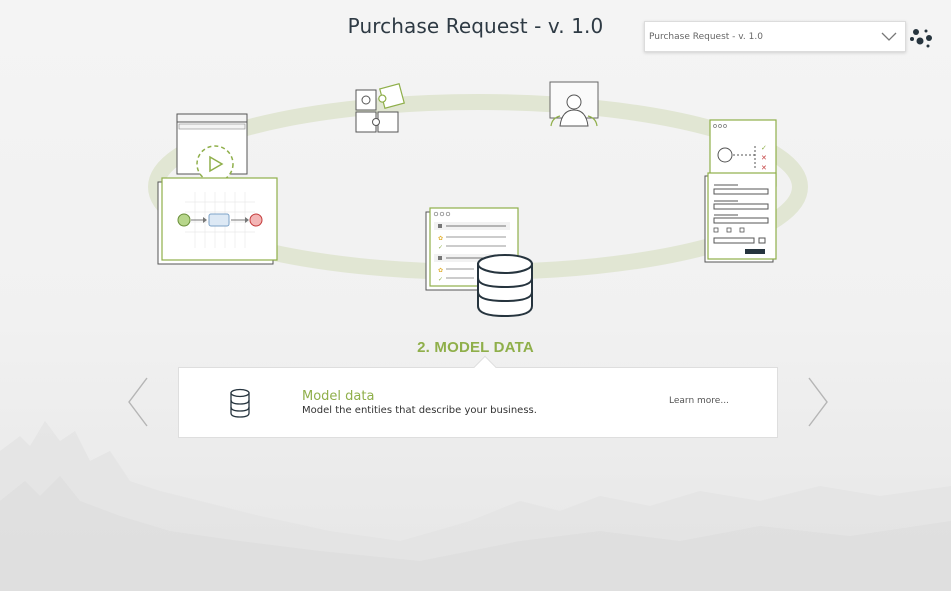 This screenshot has height=591, width=951. I want to click on current-step-label: 2. MODEL DATA, so click(475, 347).